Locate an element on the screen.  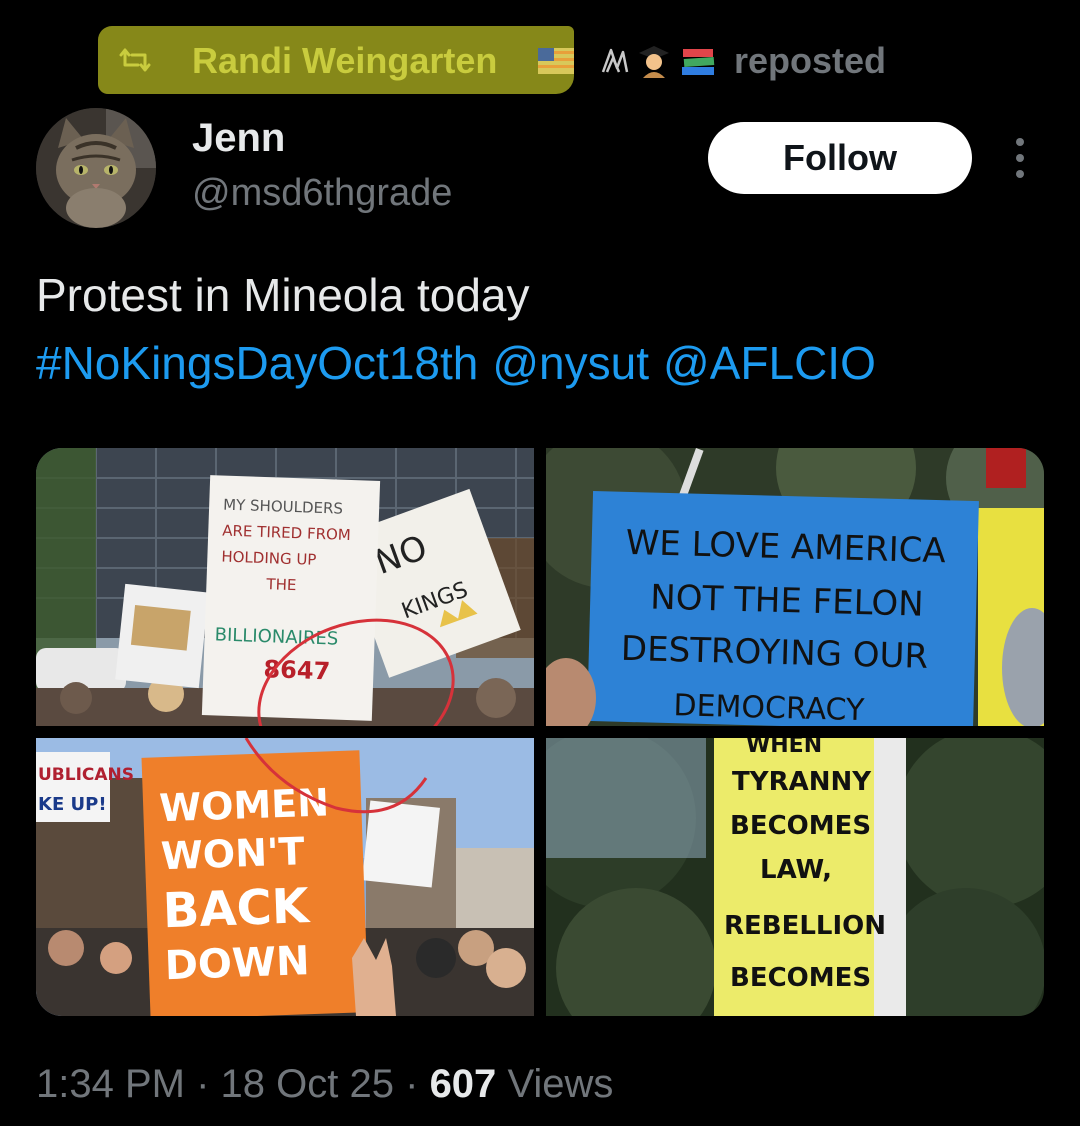
tweet-date: 18 Oct 25 is located at coordinates (307, 1084).